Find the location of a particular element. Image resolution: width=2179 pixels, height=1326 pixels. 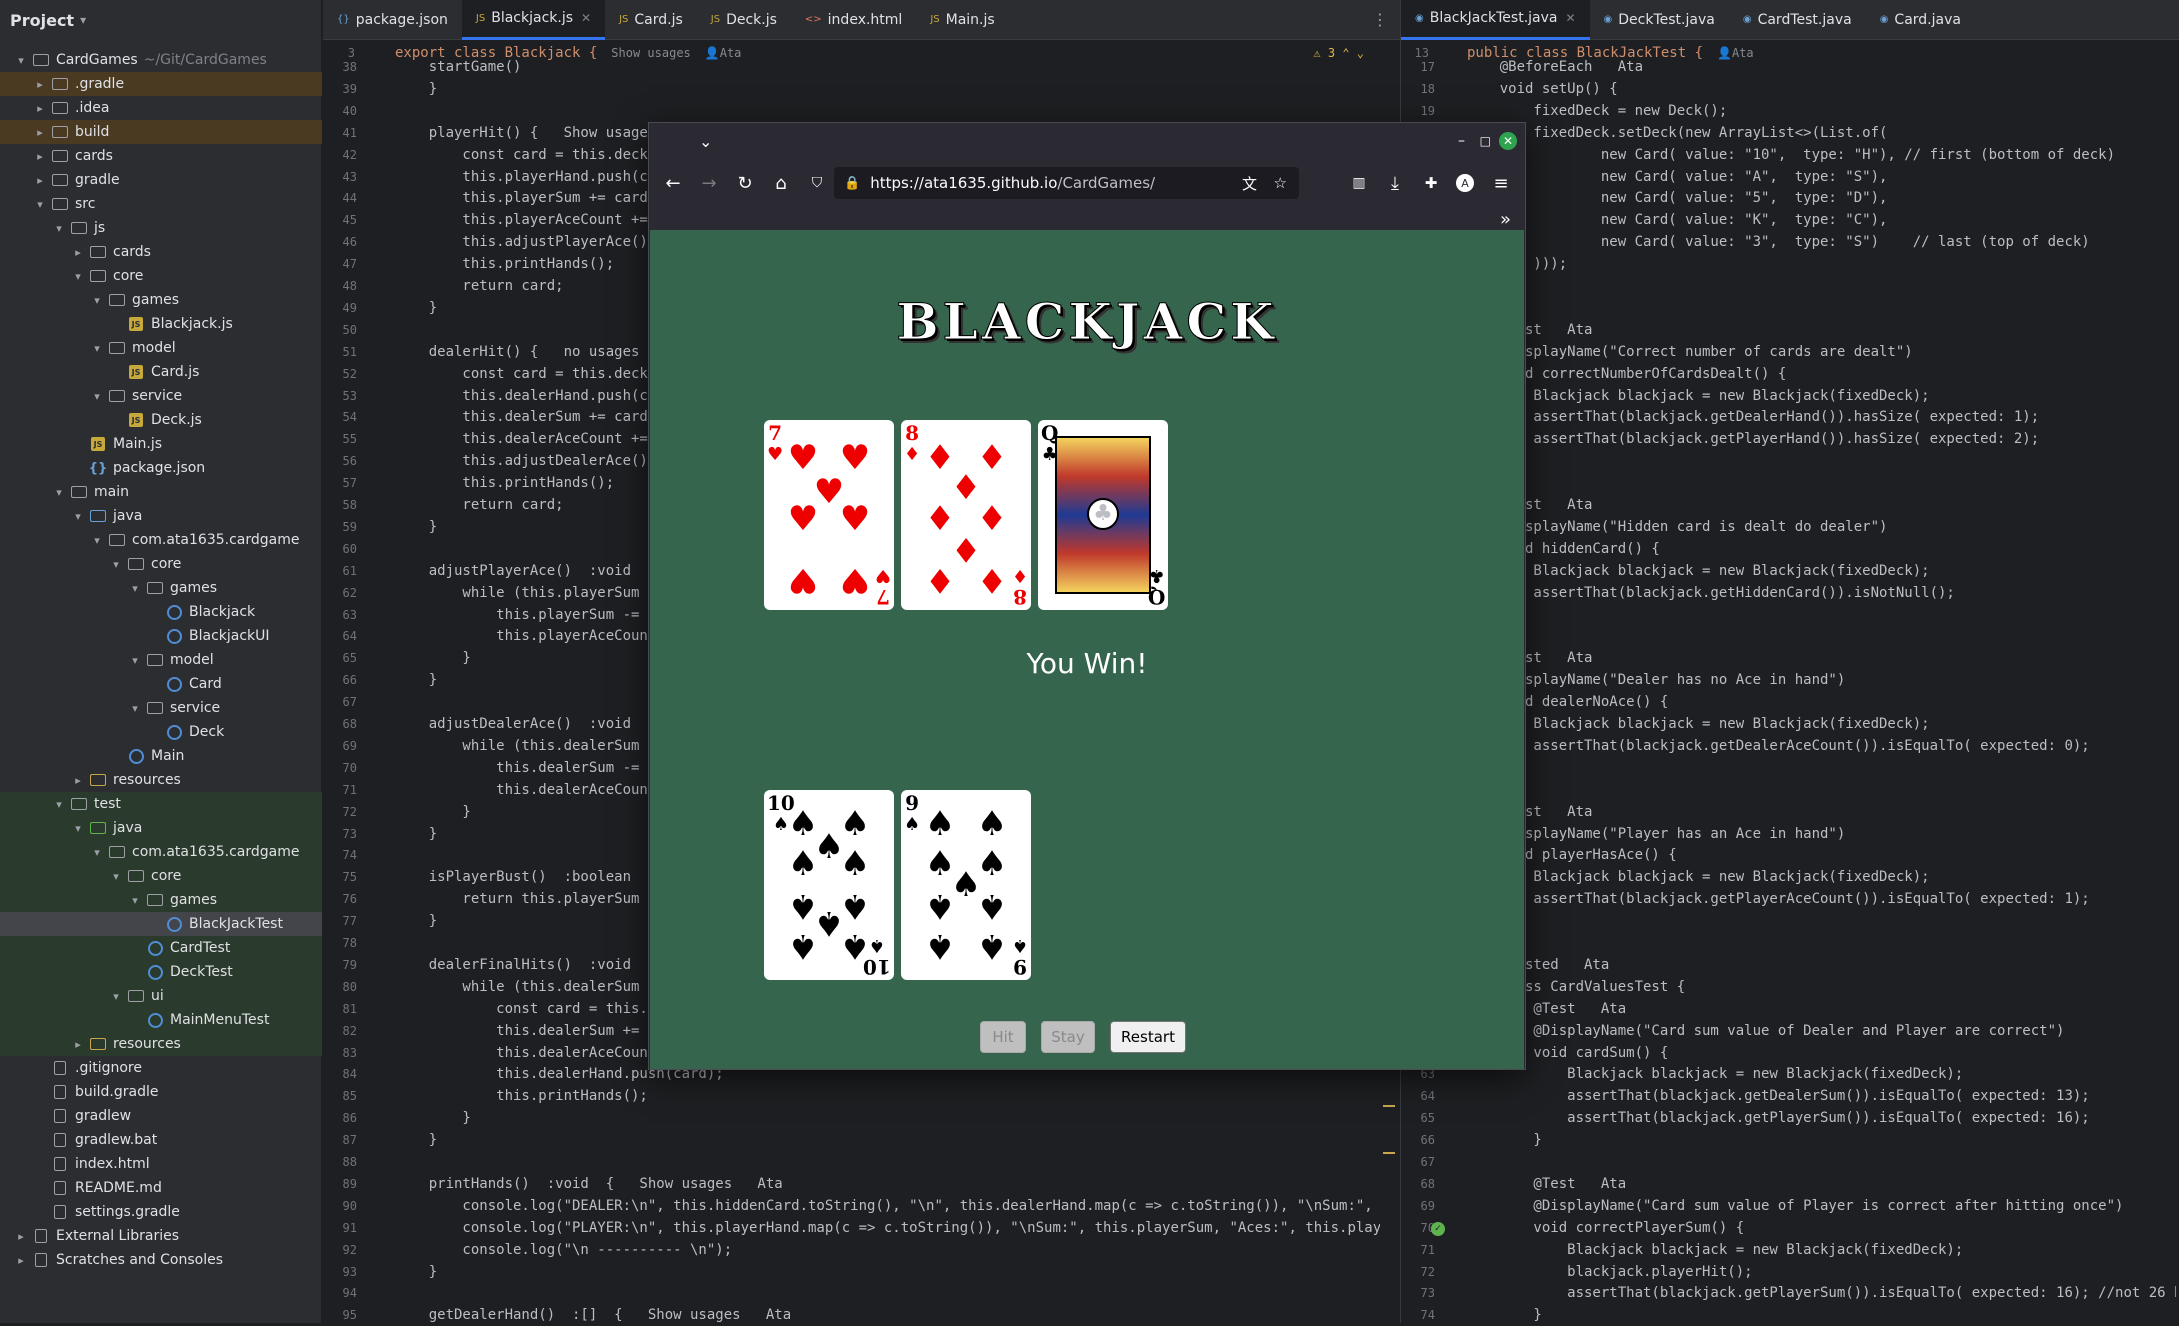

tree-item: CardTest is located at coordinates (161, 948).